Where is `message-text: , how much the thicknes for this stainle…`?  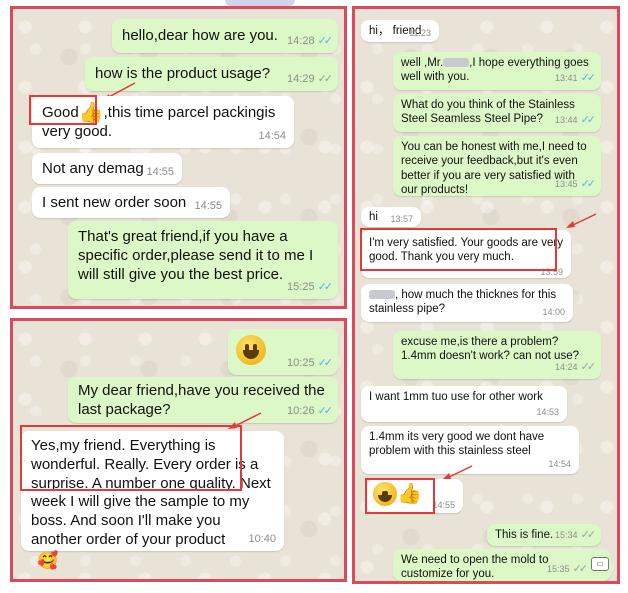 message-text: , how much the thicknes for this stainle… is located at coordinates (463, 302).